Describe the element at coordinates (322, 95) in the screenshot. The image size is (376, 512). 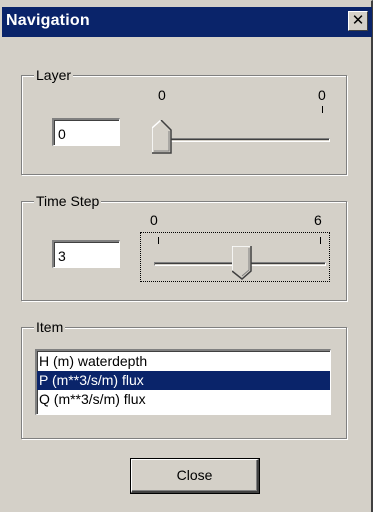
I see `layer-max-label: 0` at that location.